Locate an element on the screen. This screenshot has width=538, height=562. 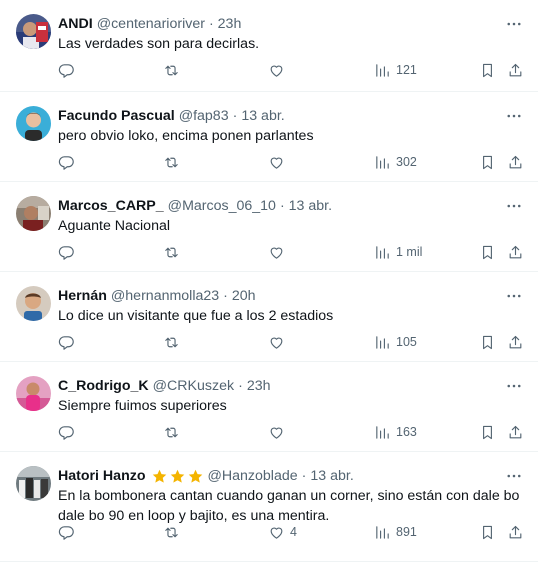
tweet-actions: 302 is located at coordinates (293, 162).